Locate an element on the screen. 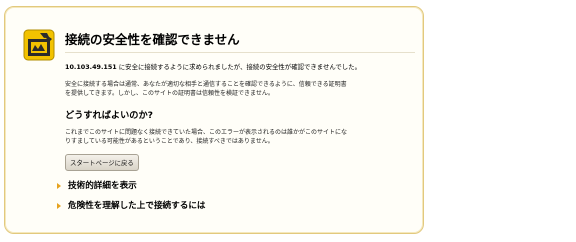  back-to-start-button: スタートページに戻る is located at coordinates (102, 162).